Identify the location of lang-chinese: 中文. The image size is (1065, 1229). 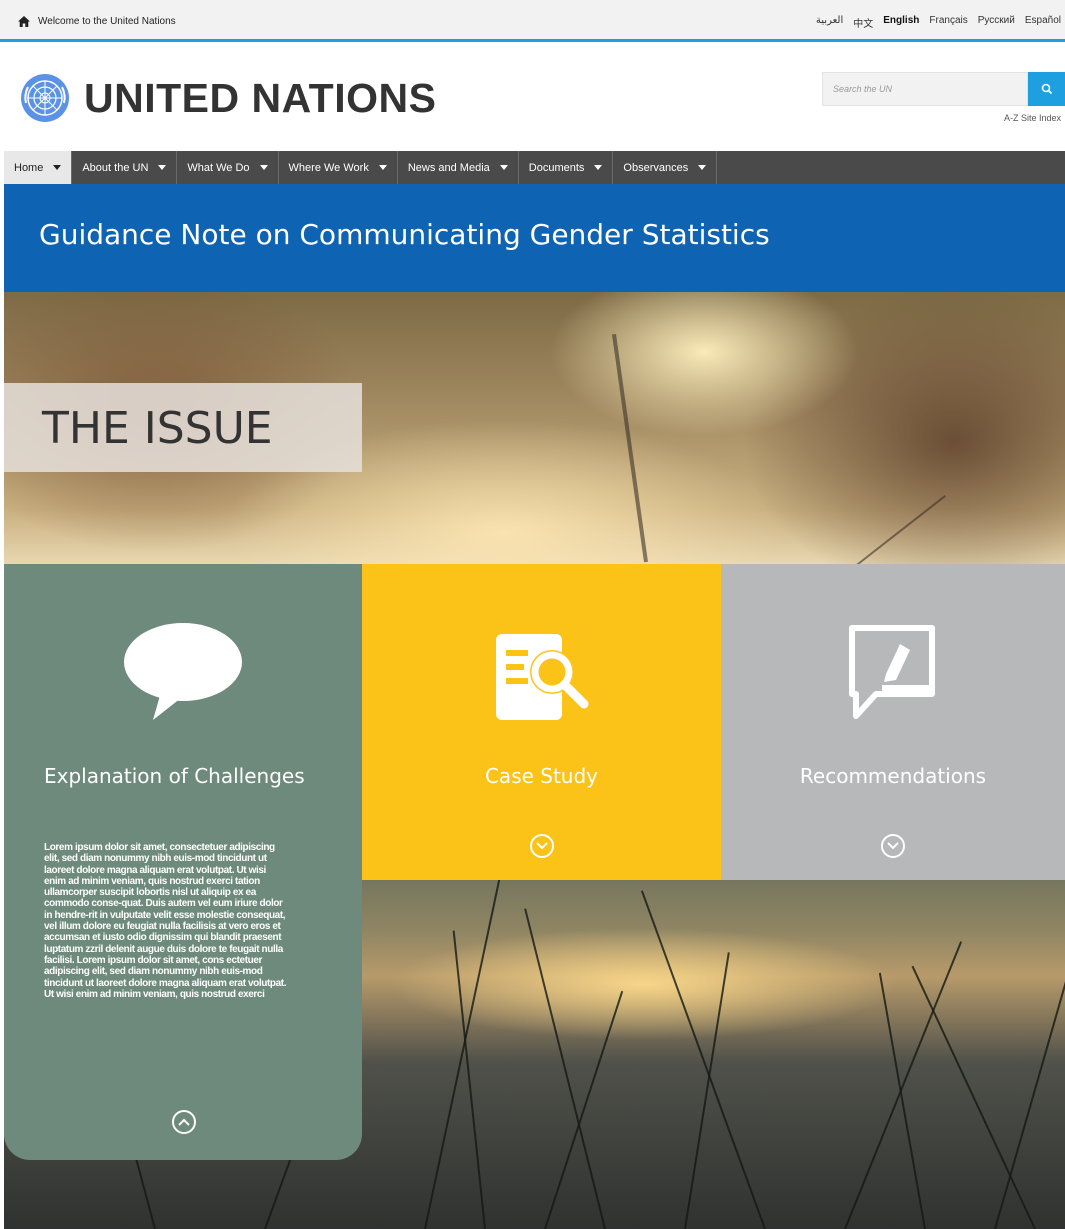
(863, 22).